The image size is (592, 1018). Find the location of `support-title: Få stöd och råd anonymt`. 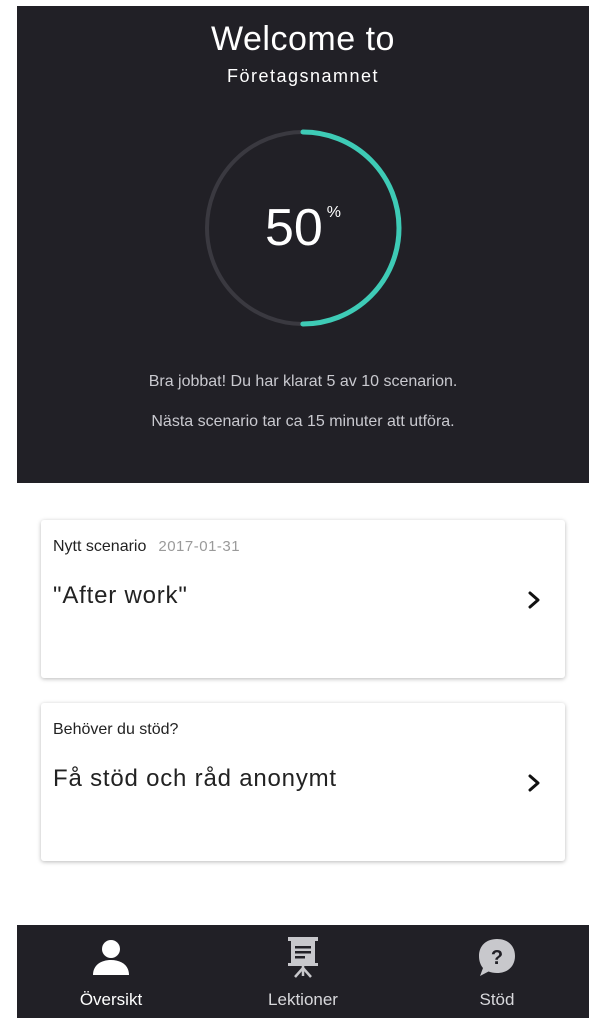

support-title: Få stöd och råd anonymt is located at coordinates (195, 778).